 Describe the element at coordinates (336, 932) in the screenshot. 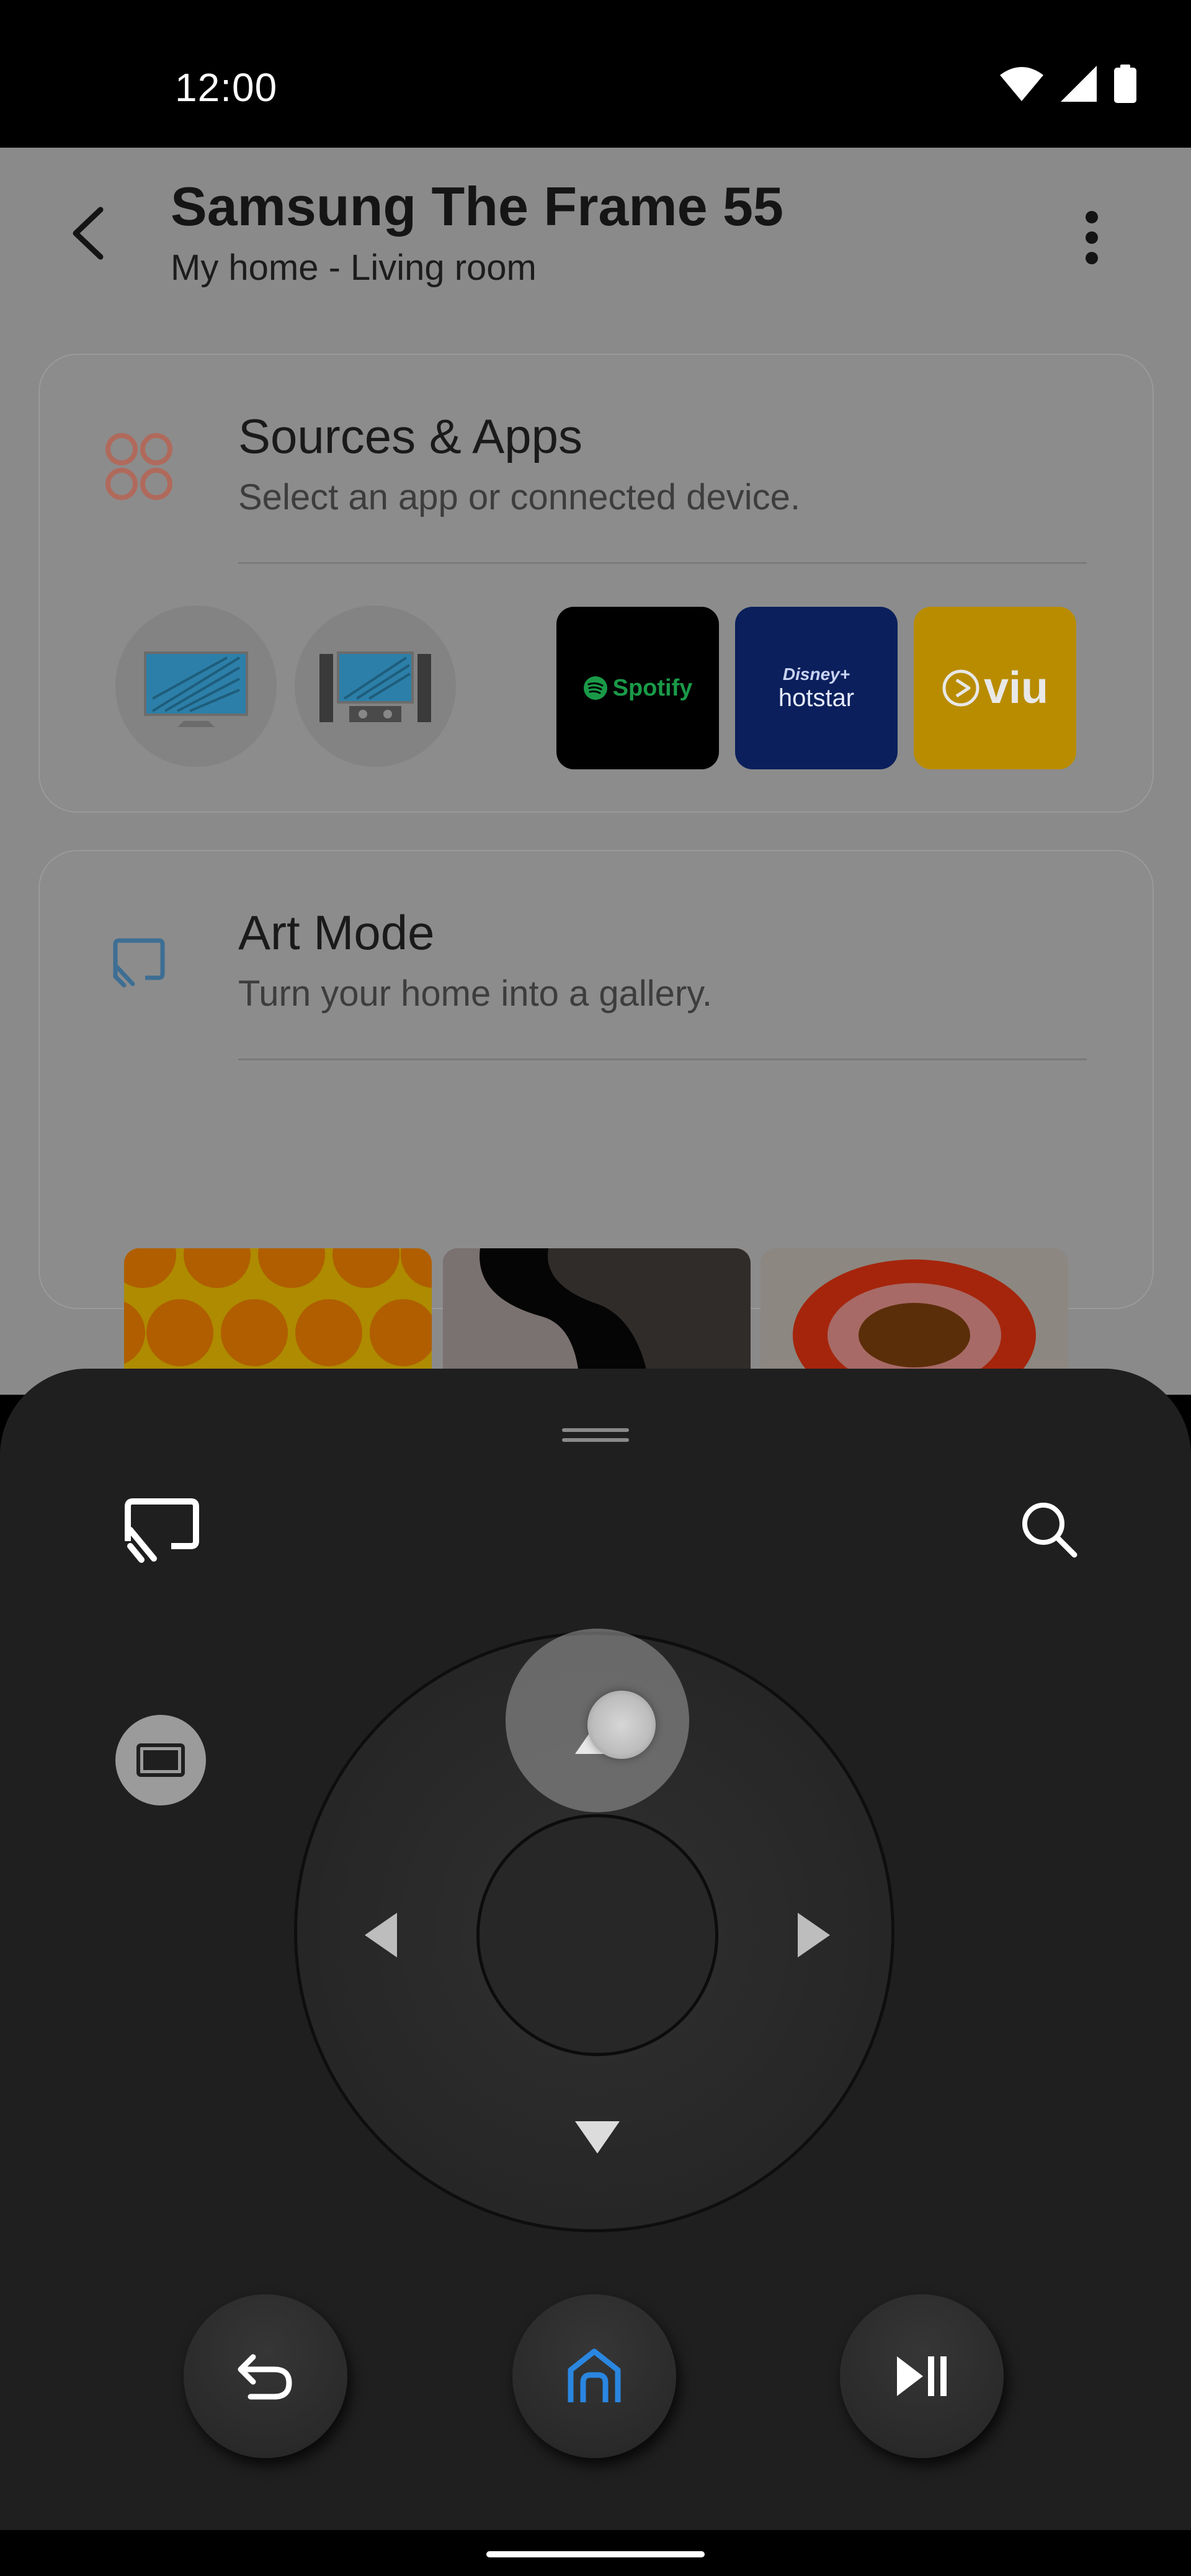

I see `art-mode-title: Art Mode` at that location.